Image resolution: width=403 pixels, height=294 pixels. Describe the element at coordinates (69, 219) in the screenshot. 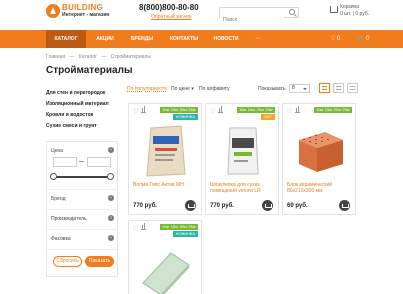

I see `manufacturer-filter-label: Производитель` at that location.